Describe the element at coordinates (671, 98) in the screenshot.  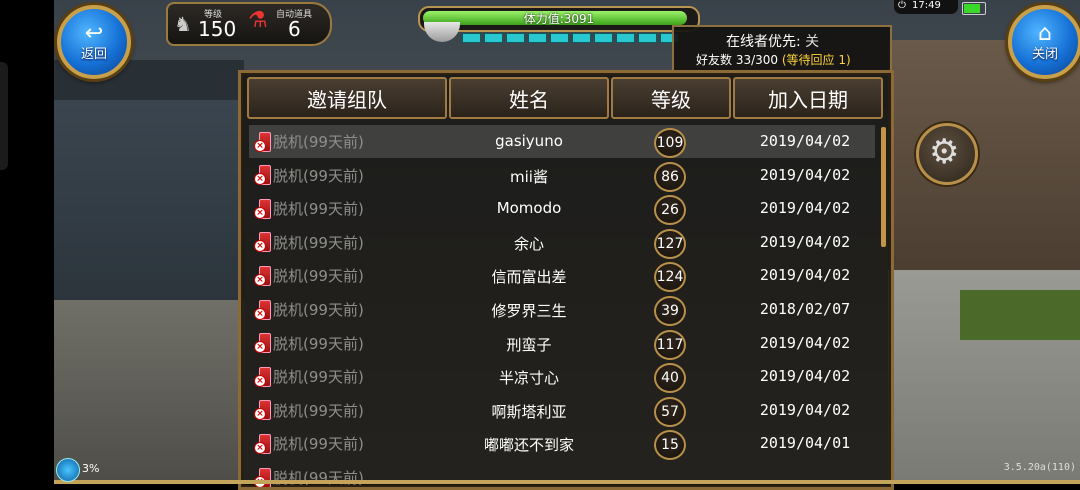
I see `header-level: 等级` at that location.